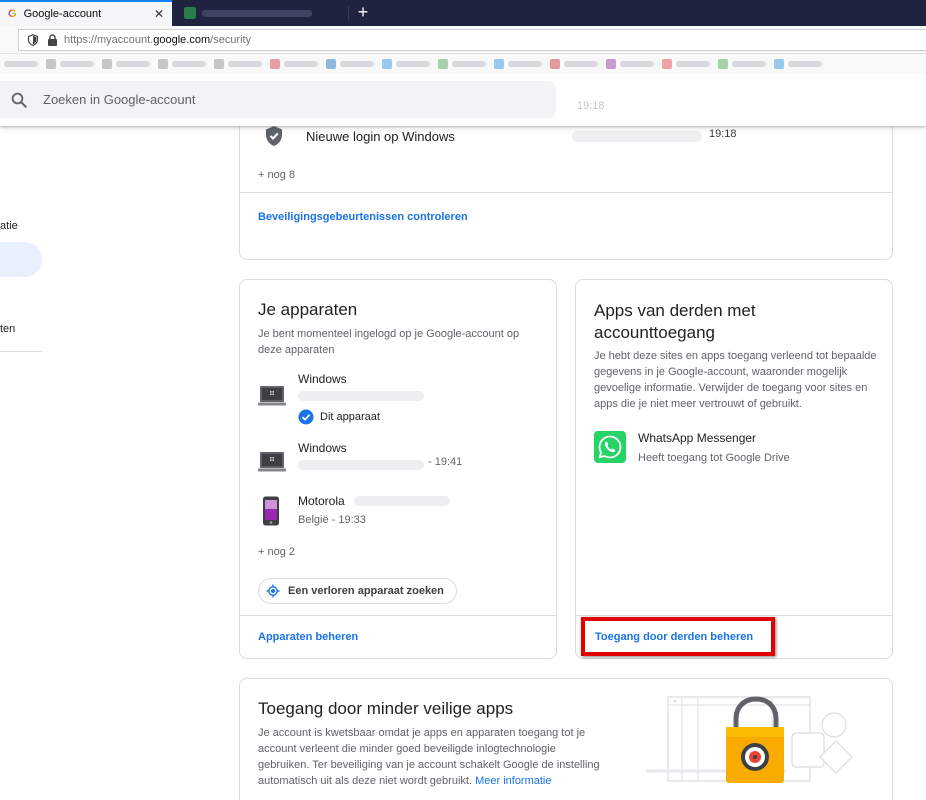  Describe the element at coordinates (637, 136) in the screenshot. I see `event-location-blurred` at that location.